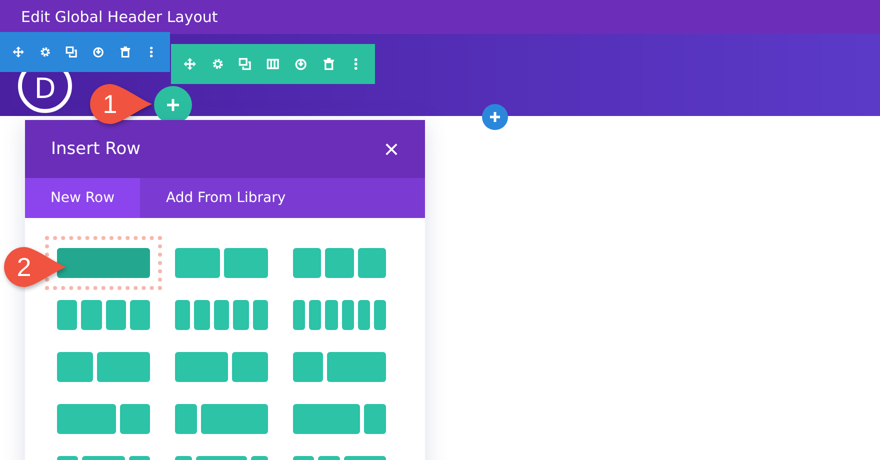 The height and width of the screenshot is (460, 880). I want to click on dialog-title: Insert Row, so click(96, 149).